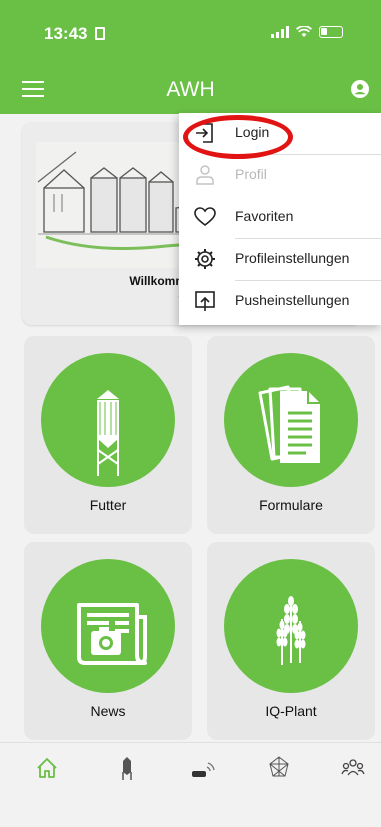 The width and height of the screenshot is (381, 827). Describe the element at coordinates (108, 711) in the screenshot. I see `tile-news-label: News` at that location.